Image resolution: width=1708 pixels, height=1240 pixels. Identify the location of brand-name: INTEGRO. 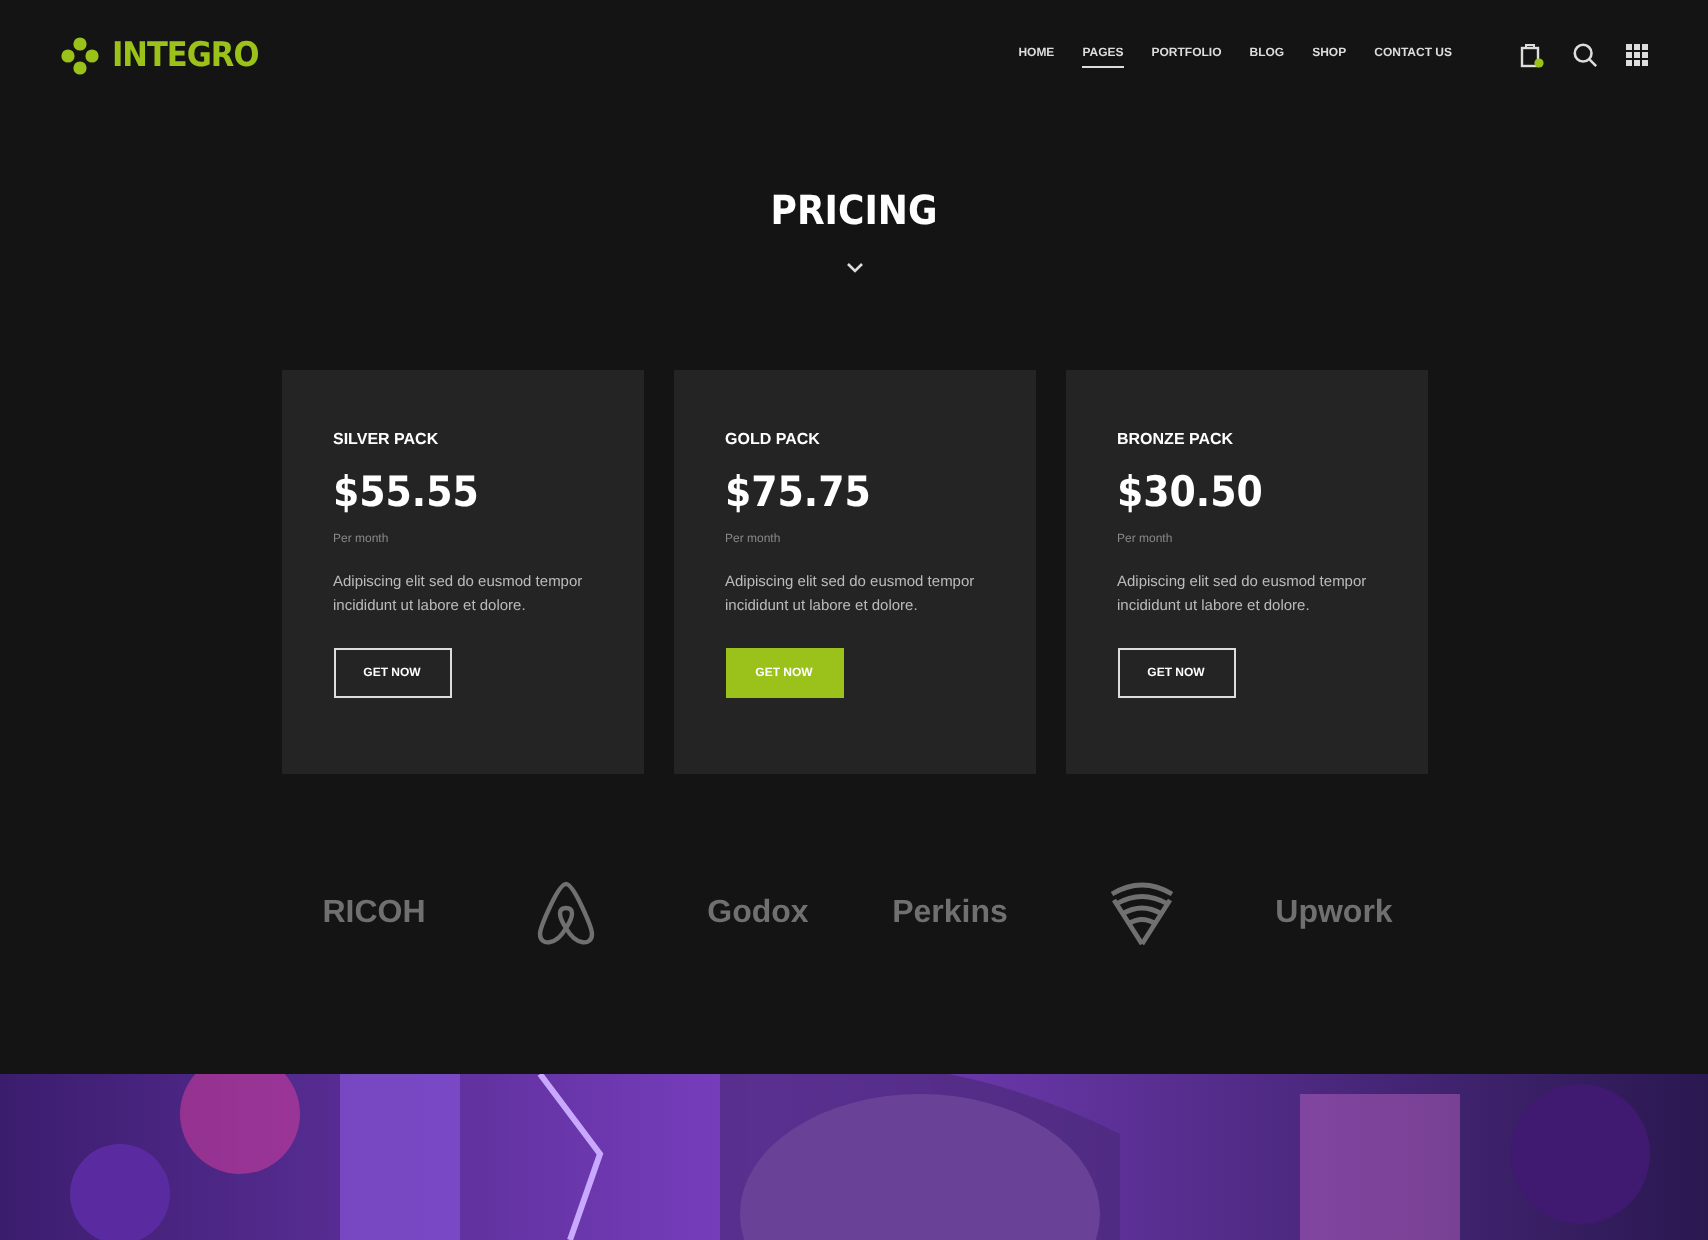
(185, 55).